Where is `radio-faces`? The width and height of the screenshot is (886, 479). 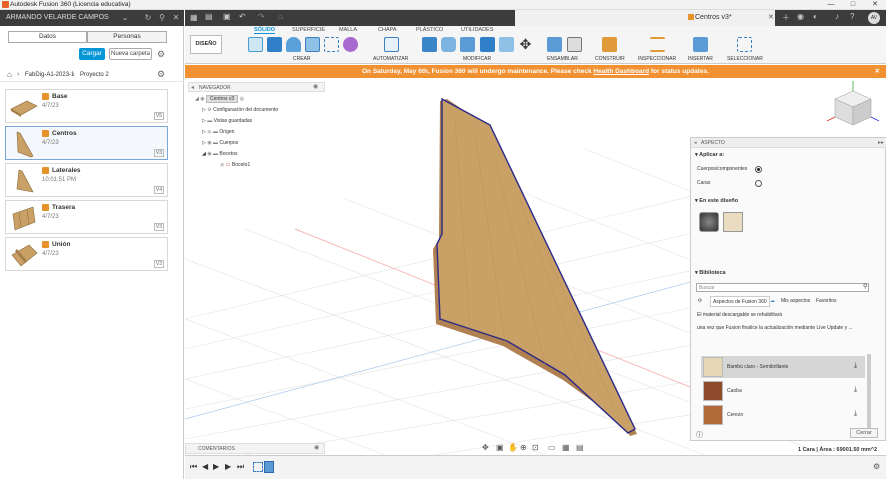
radio-faces is located at coordinates (758, 183).